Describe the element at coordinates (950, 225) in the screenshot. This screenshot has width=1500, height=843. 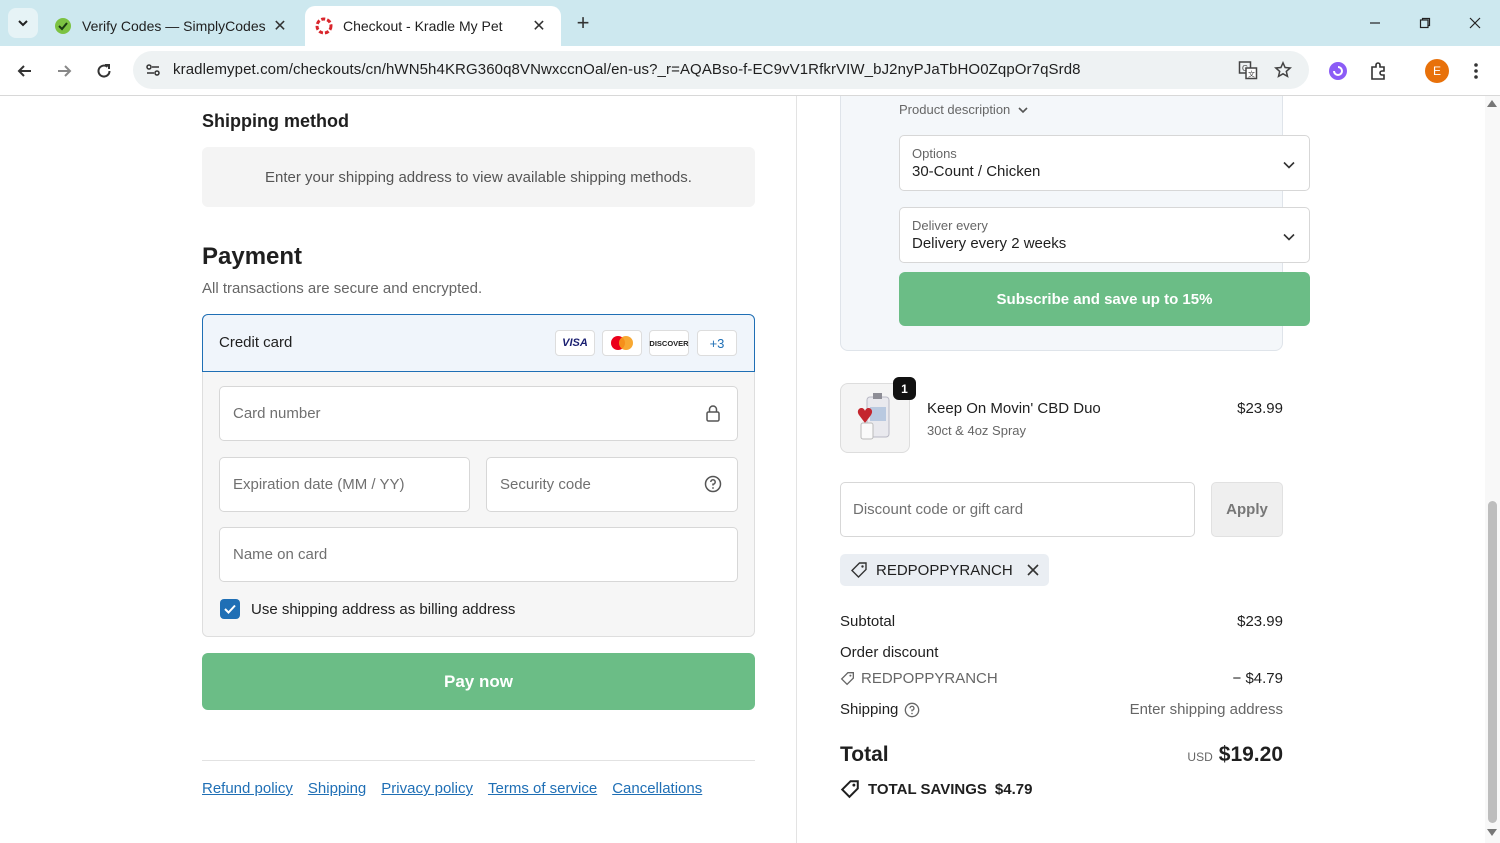
I see `deliver-every-label: Deliver every` at that location.